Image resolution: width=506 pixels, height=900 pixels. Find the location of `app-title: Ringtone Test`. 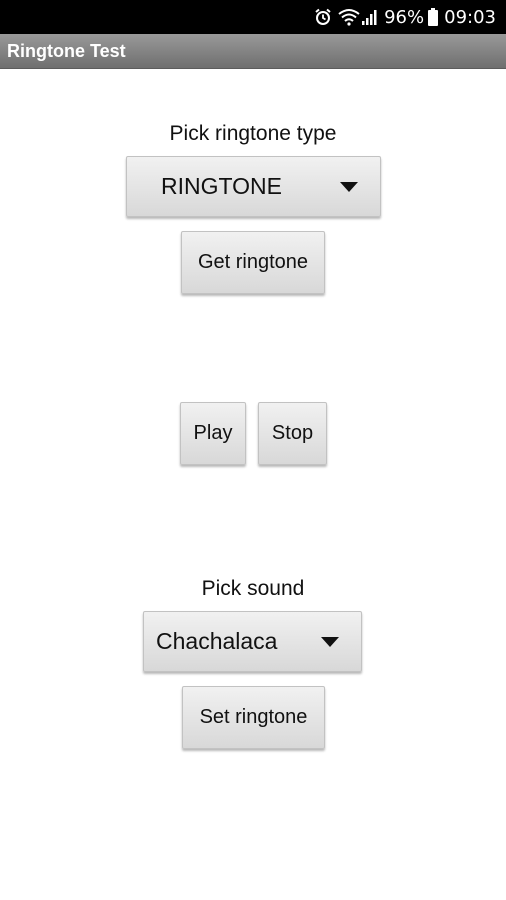

app-title: Ringtone Test is located at coordinates (66, 51).